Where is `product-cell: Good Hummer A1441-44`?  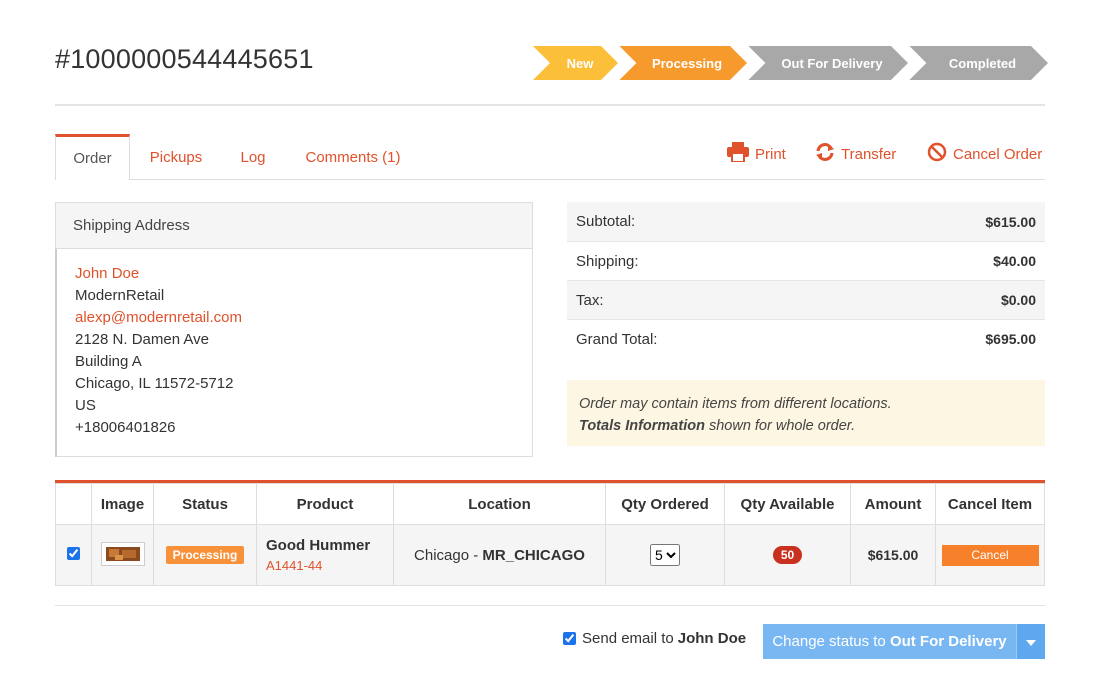 product-cell: Good Hummer A1441-44 is located at coordinates (325, 555).